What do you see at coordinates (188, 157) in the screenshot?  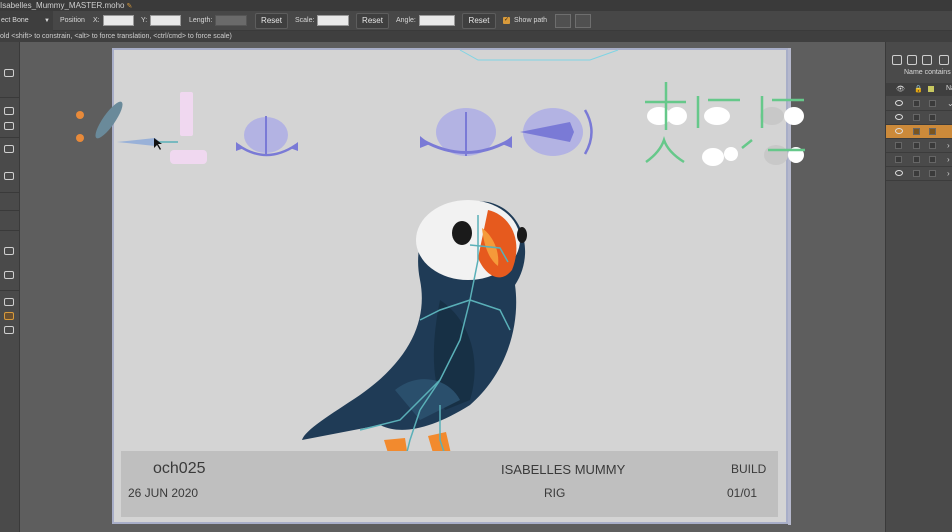 I see `pink-slider-base` at bounding box center [188, 157].